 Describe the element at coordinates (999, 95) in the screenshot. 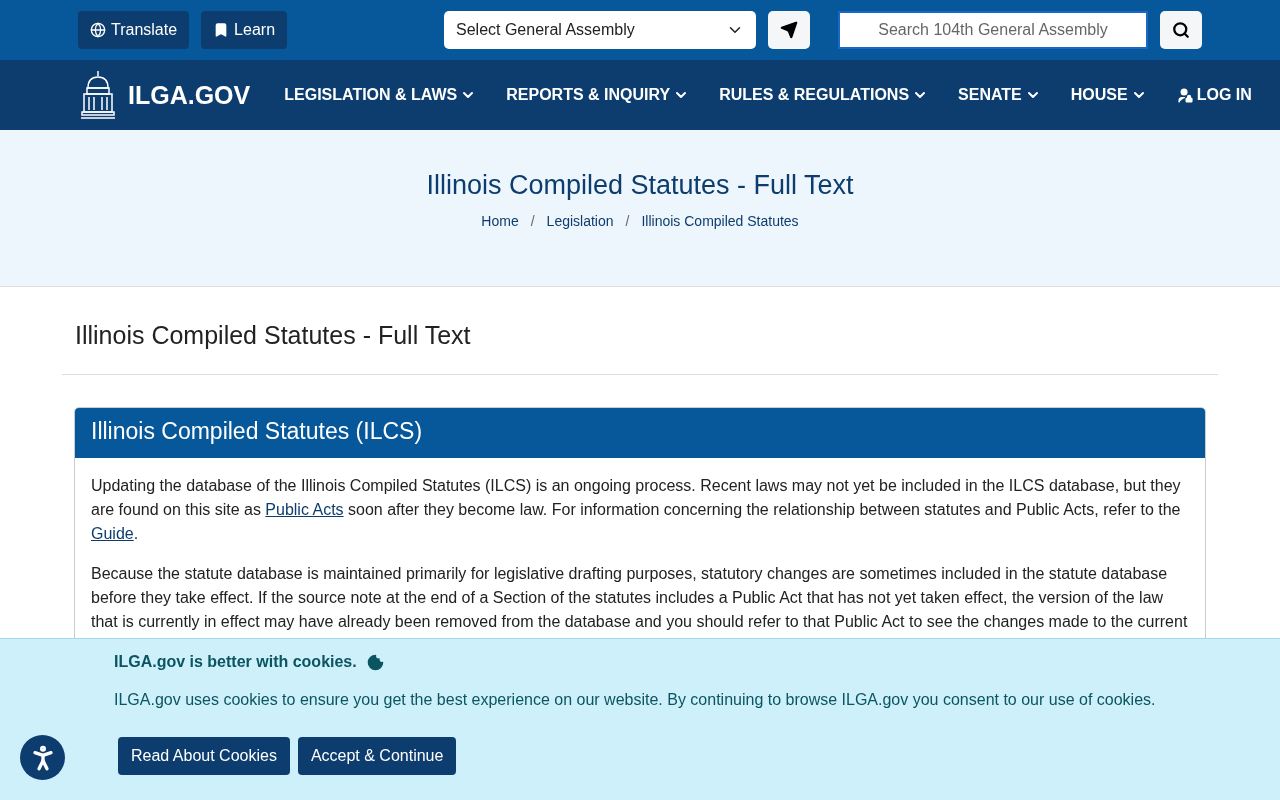

I see `nav-menu-item: SENATE` at that location.